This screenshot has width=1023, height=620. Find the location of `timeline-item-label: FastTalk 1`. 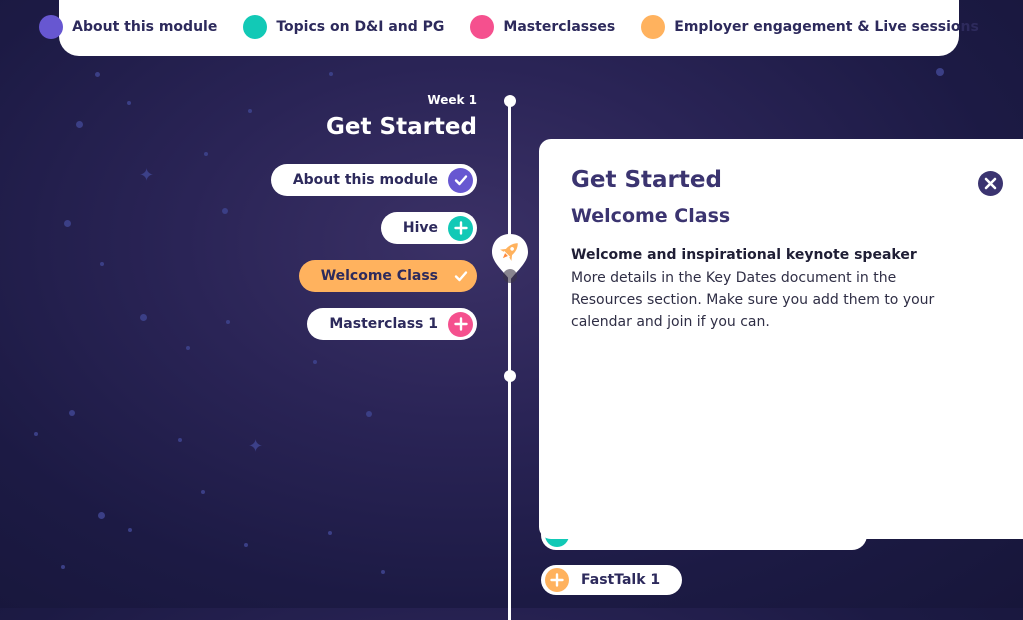

timeline-item-label: FastTalk 1 is located at coordinates (621, 580).